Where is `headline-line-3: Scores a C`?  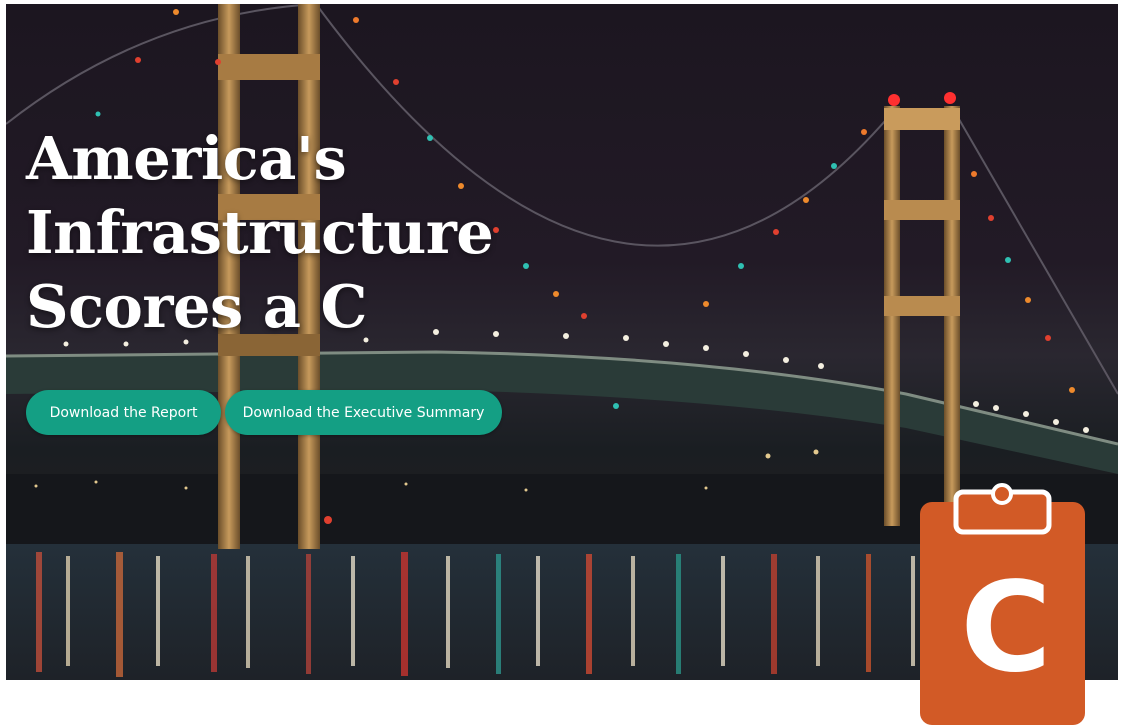 headline-line-3: Scores a C is located at coordinates (197, 306).